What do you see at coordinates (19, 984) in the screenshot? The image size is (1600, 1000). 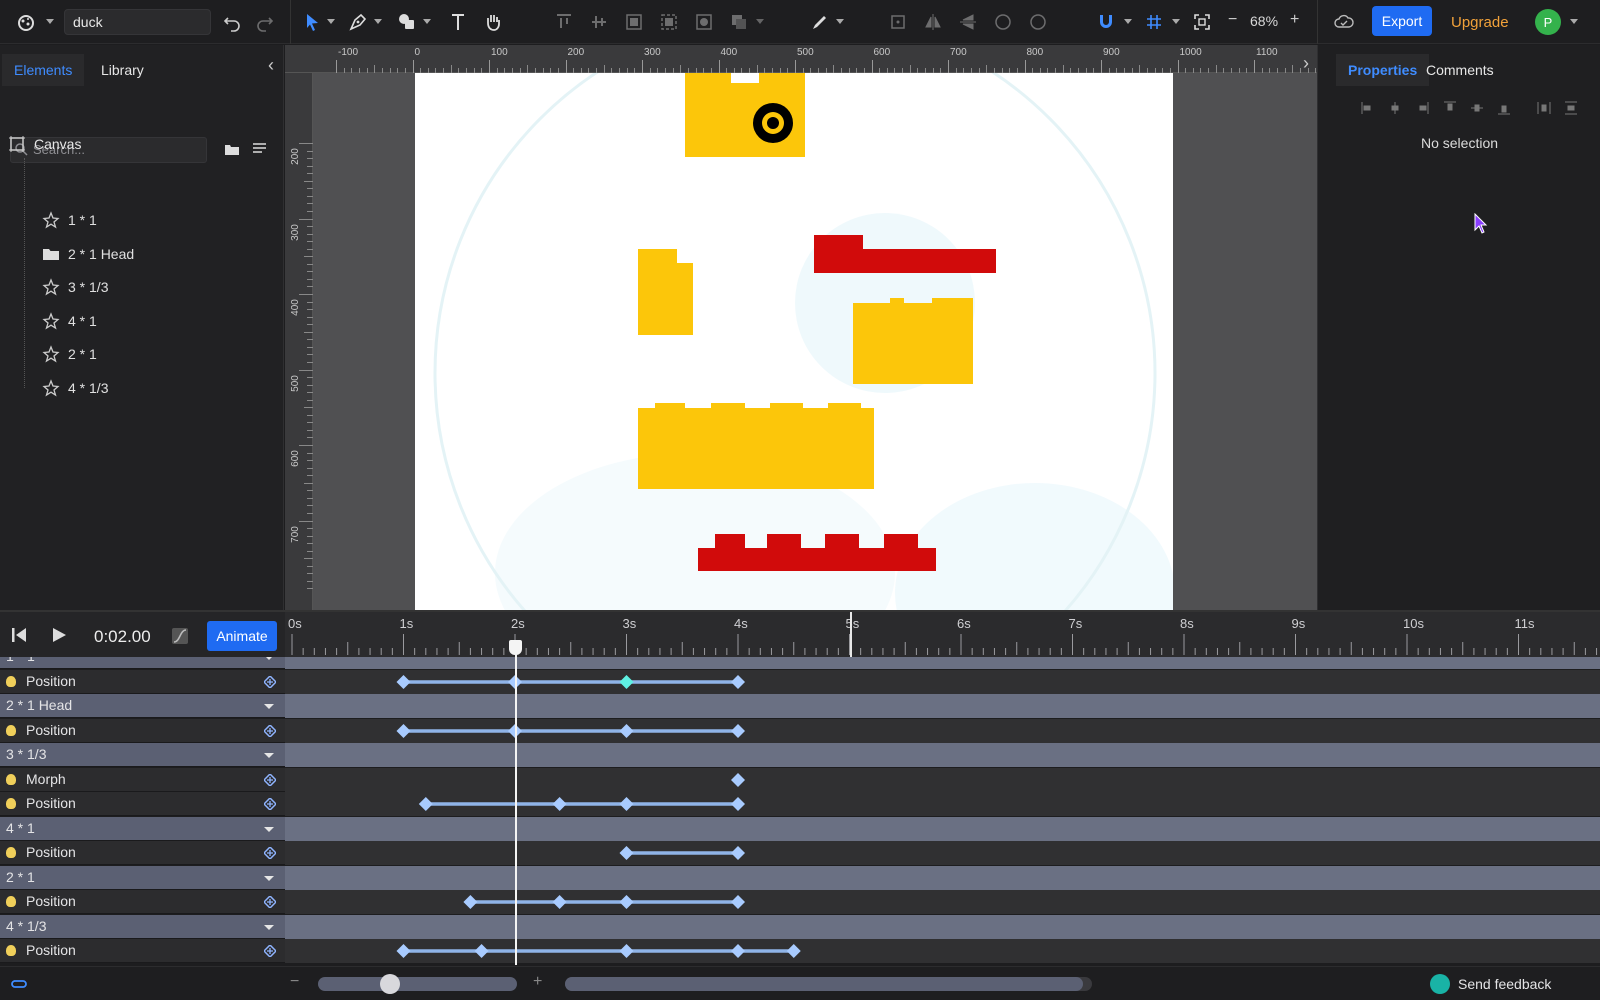 I see `loop-icon` at bounding box center [19, 984].